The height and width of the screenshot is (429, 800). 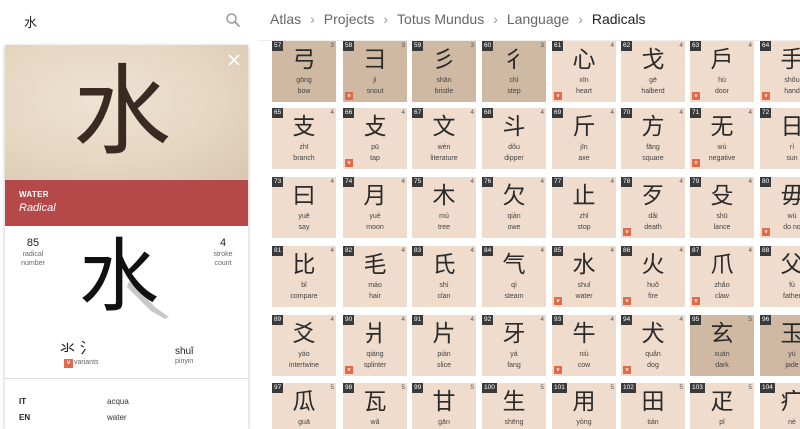 I want to click on tile-character: 彐, so click(x=375, y=60).